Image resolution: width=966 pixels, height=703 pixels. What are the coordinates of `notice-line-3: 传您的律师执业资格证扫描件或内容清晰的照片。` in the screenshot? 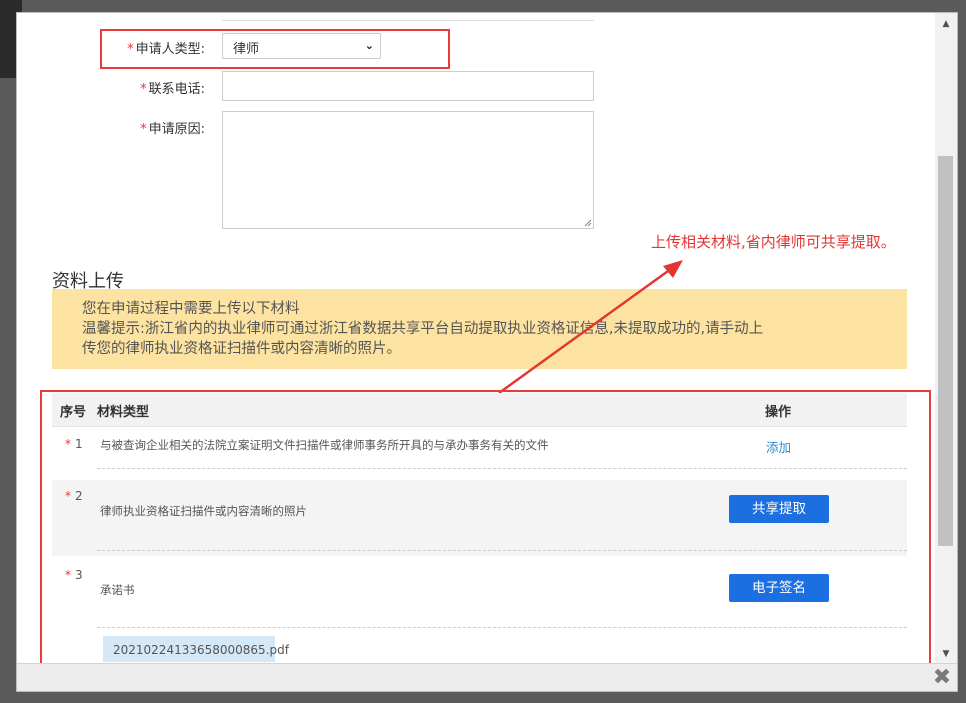 It's located at (241, 349).